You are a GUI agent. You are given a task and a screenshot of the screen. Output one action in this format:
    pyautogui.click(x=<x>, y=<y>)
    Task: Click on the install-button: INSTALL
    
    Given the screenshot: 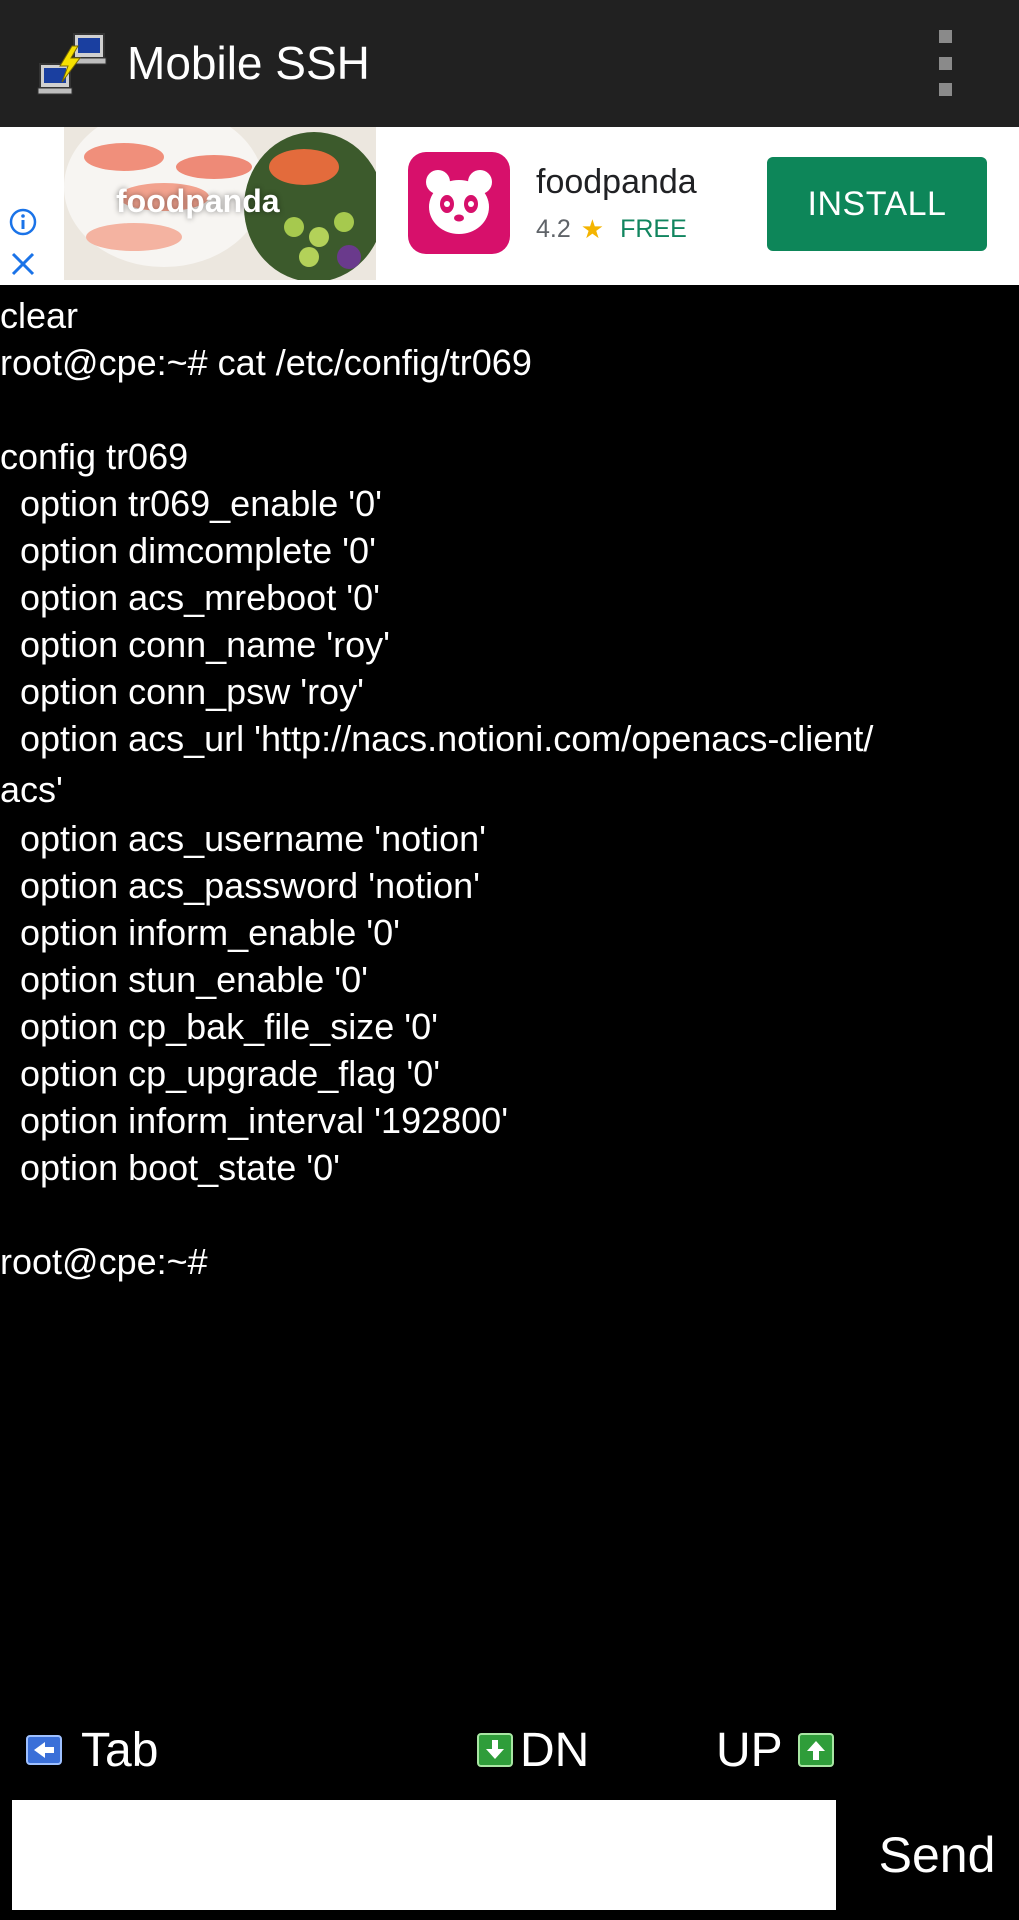 What is the action you would take?
    pyautogui.click(x=877, y=204)
    